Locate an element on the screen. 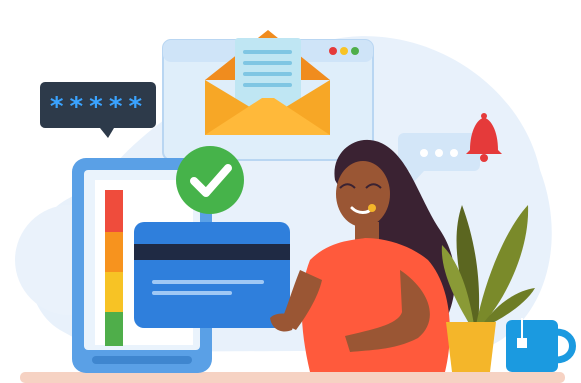 Image resolution: width=581 pixels, height=383 pixels. window-dot-yellow is located at coordinates (344, 51).